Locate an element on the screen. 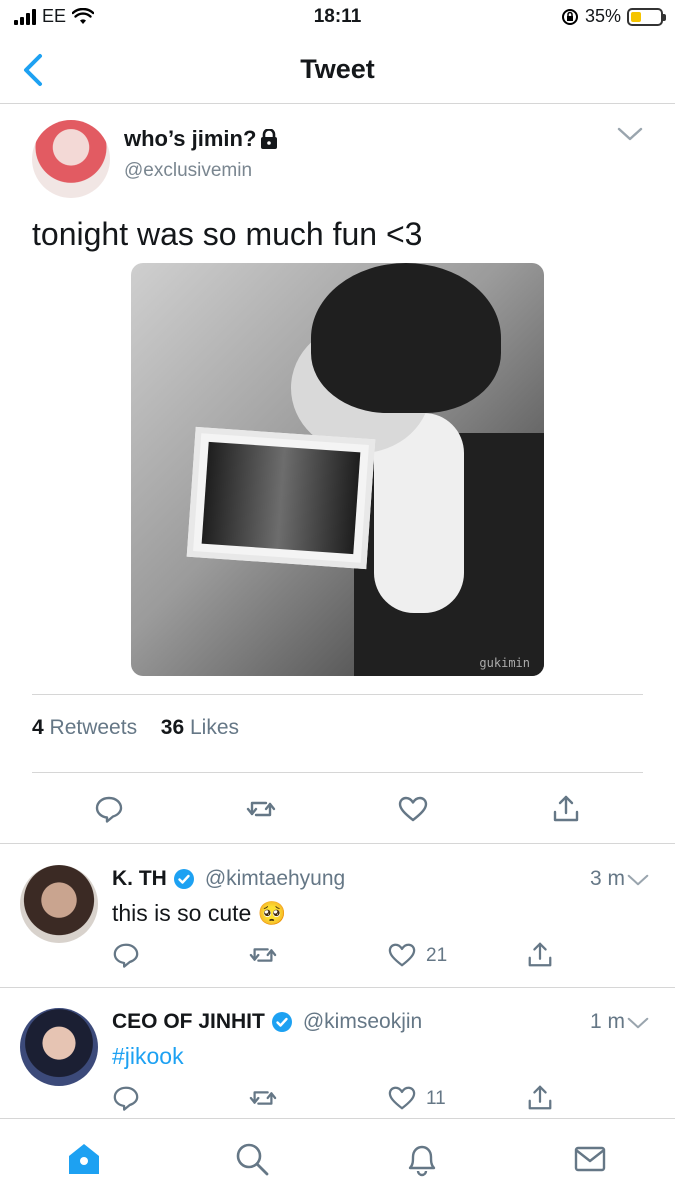 The width and height of the screenshot is (675, 1200). search-icon is located at coordinates (252, 1159).